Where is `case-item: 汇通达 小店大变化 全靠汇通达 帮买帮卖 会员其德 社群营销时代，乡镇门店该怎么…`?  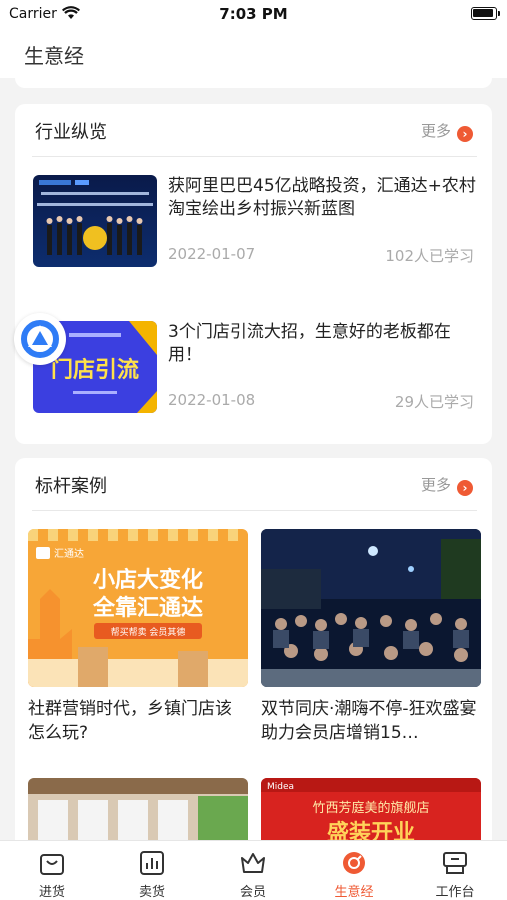 case-item: 汇通达 小店大变化 全靠汇通达 帮买帮卖 会员其德 社群营销时代，乡镇门店该怎么… is located at coordinates (138, 637).